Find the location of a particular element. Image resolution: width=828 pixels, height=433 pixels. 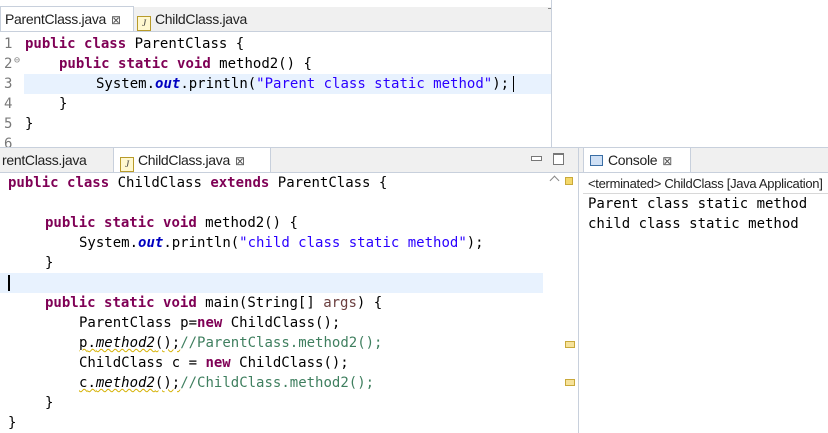

tab-childclass: J ChildClass.java is located at coordinates (202, 19).